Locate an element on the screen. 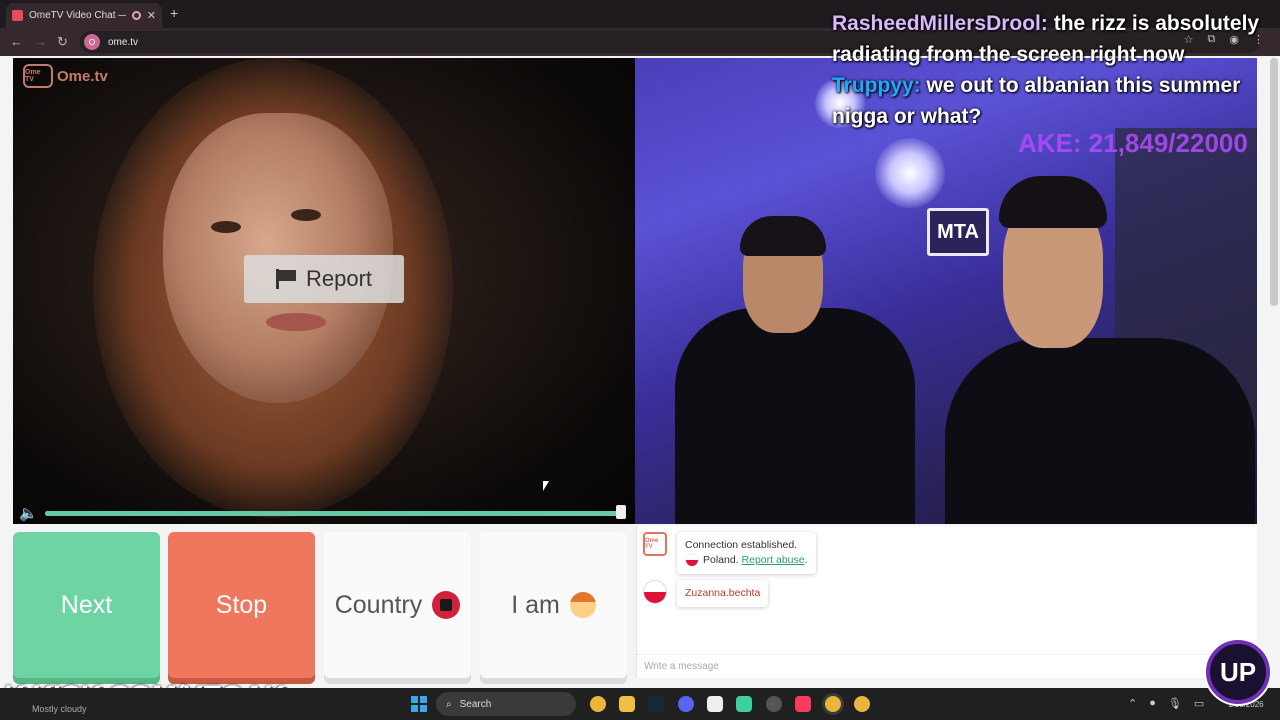 The height and width of the screenshot is (720, 1280). chat-username: Truppyy: is located at coordinates (876, 85).